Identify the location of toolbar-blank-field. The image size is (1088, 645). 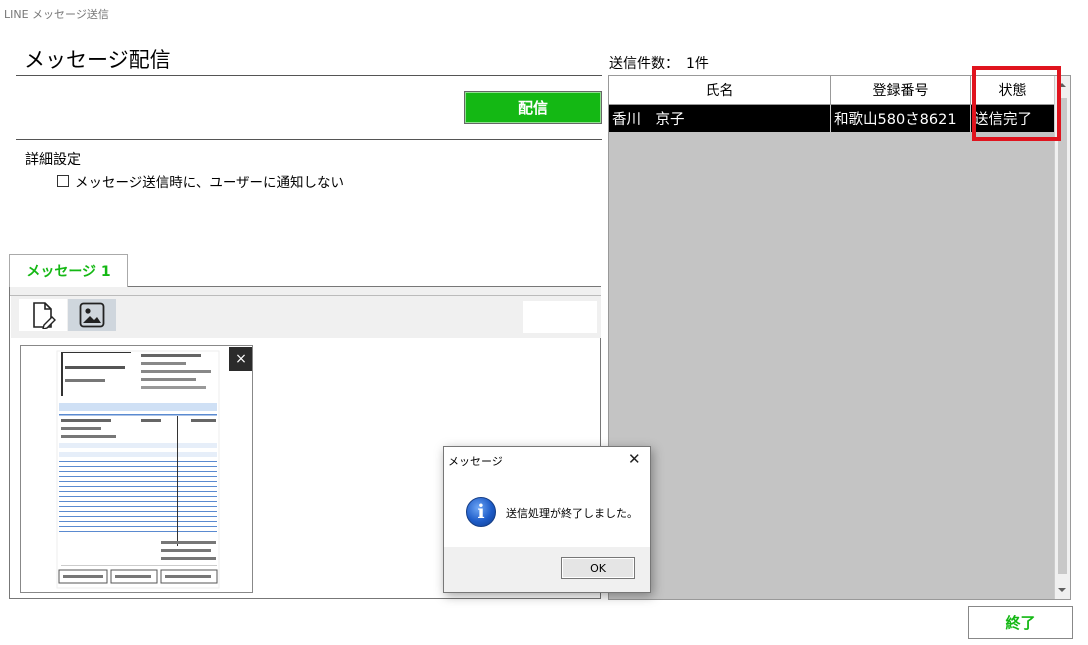
(560, 317).